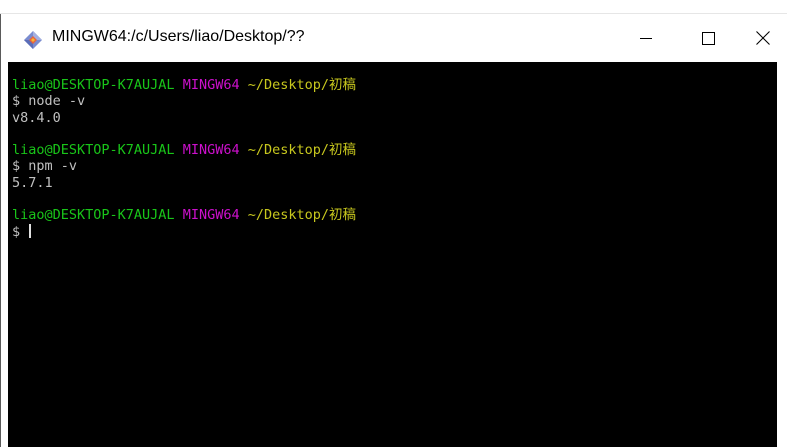 The height and width of the screenshot is (447, 787). I want to click on window-title: MINGW64:/c/Users/liao/Desktop/??, so click(178, 36).